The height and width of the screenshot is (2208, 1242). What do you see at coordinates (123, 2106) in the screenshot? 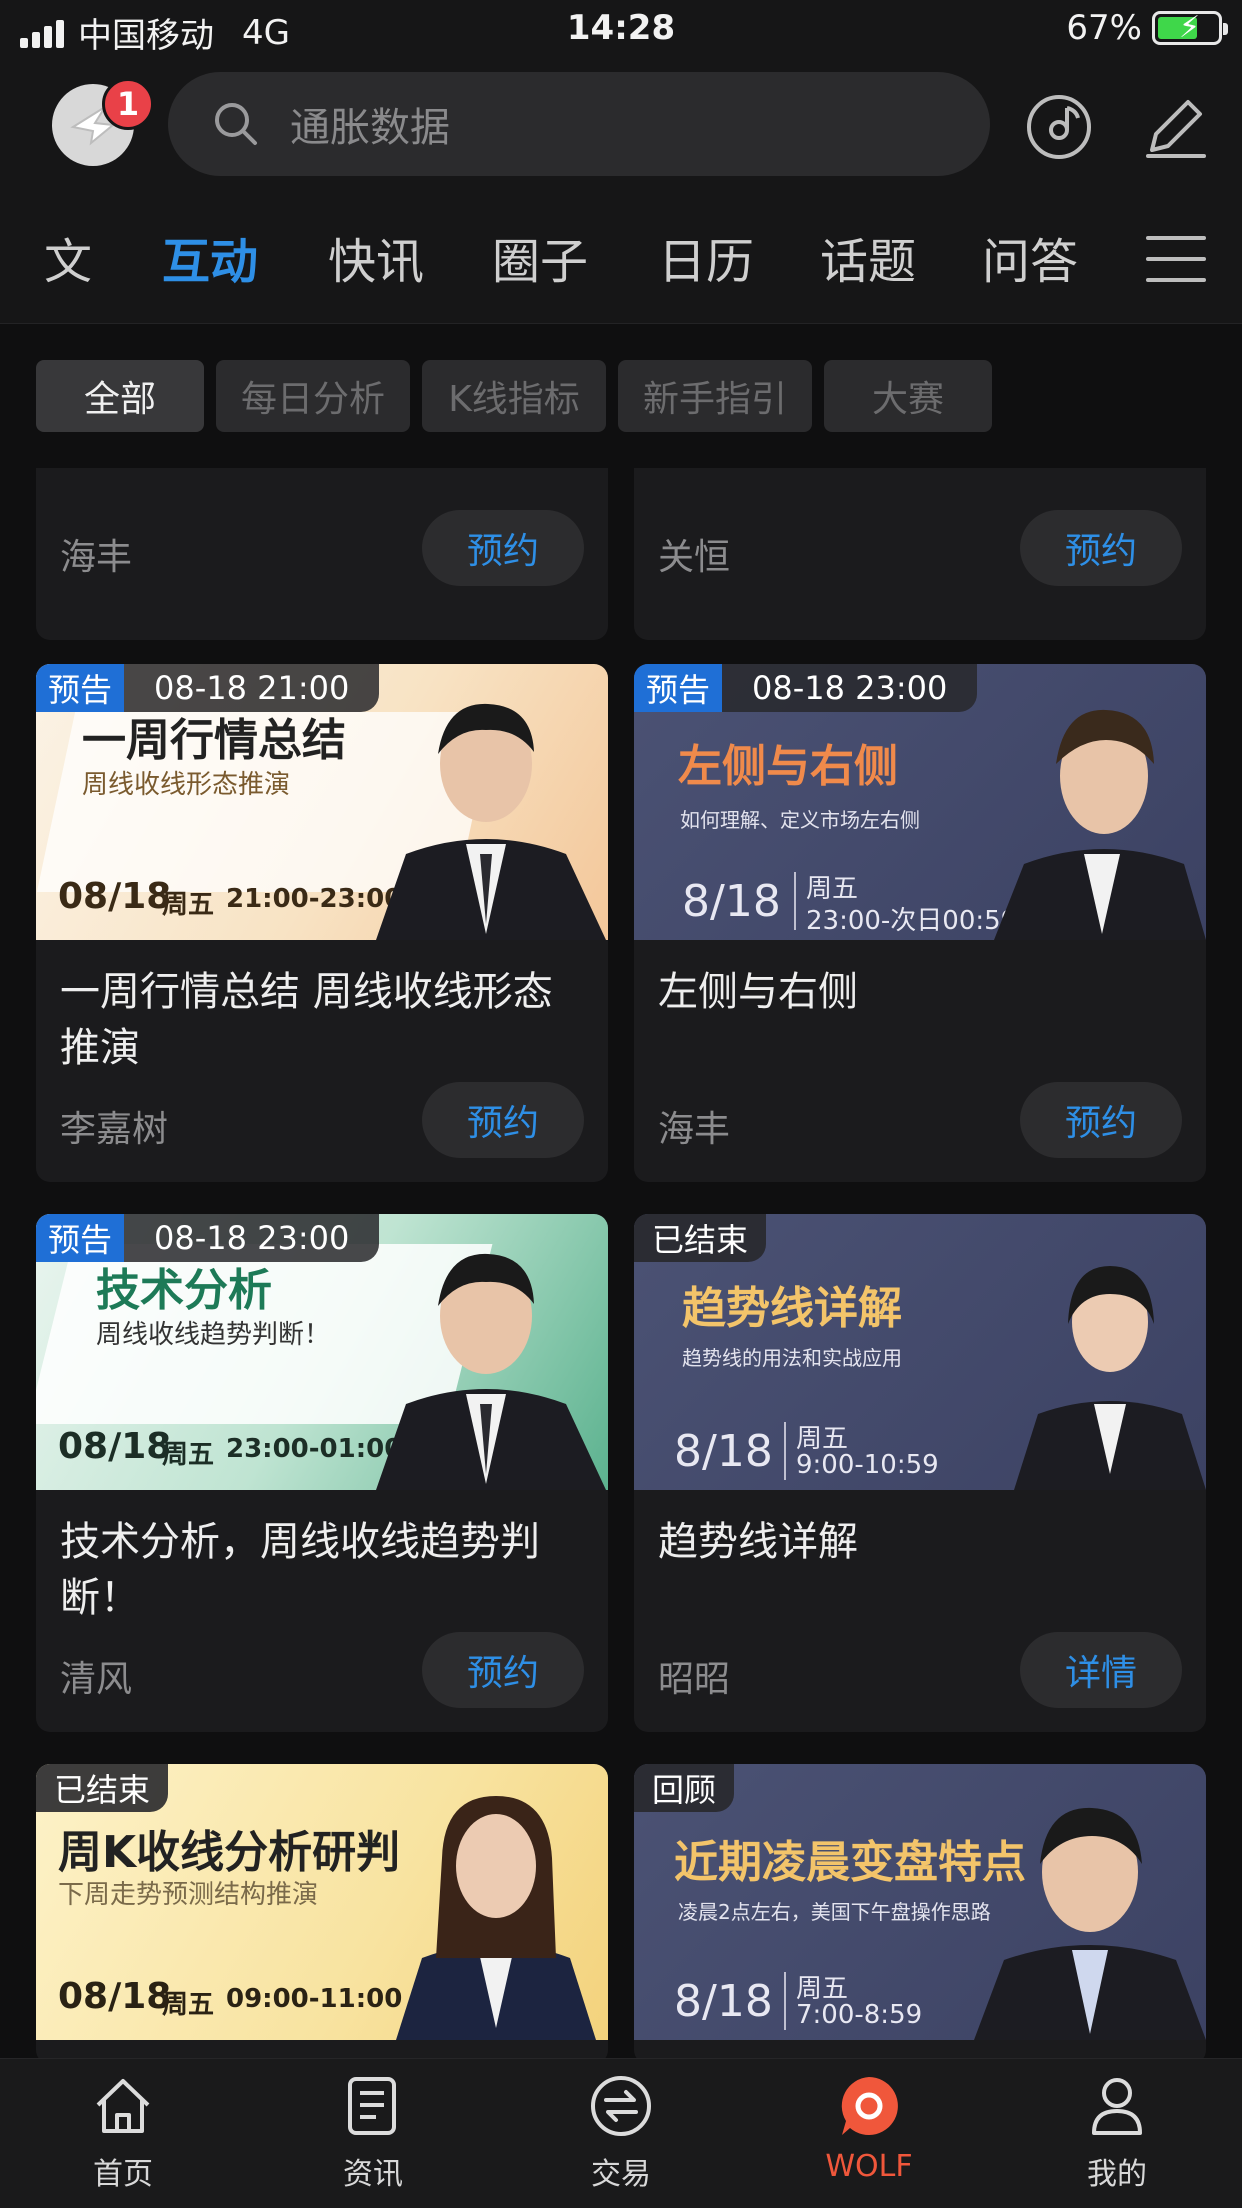
I see `home-icon` at bounding box center [123, 2106].